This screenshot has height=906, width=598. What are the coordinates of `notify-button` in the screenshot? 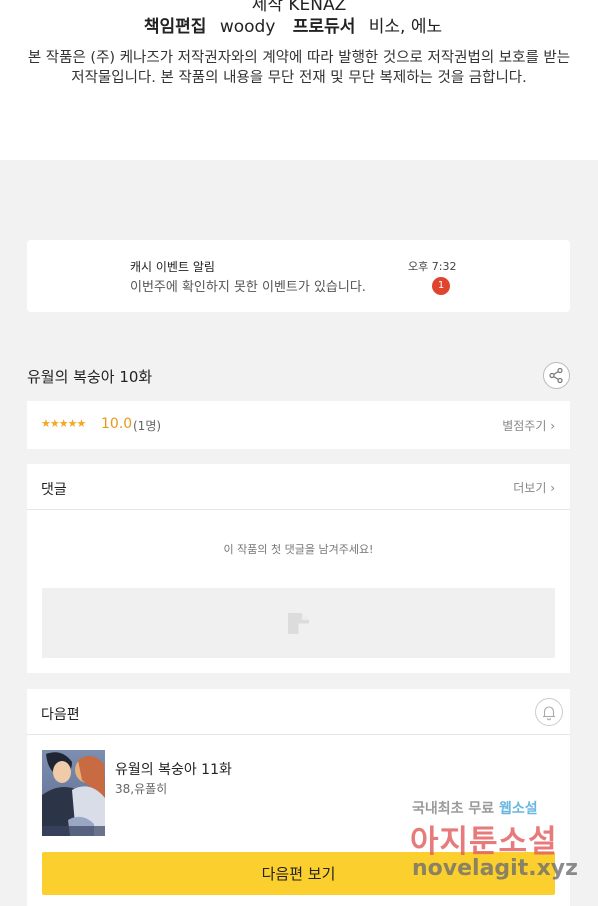 It's located at (549, 712).